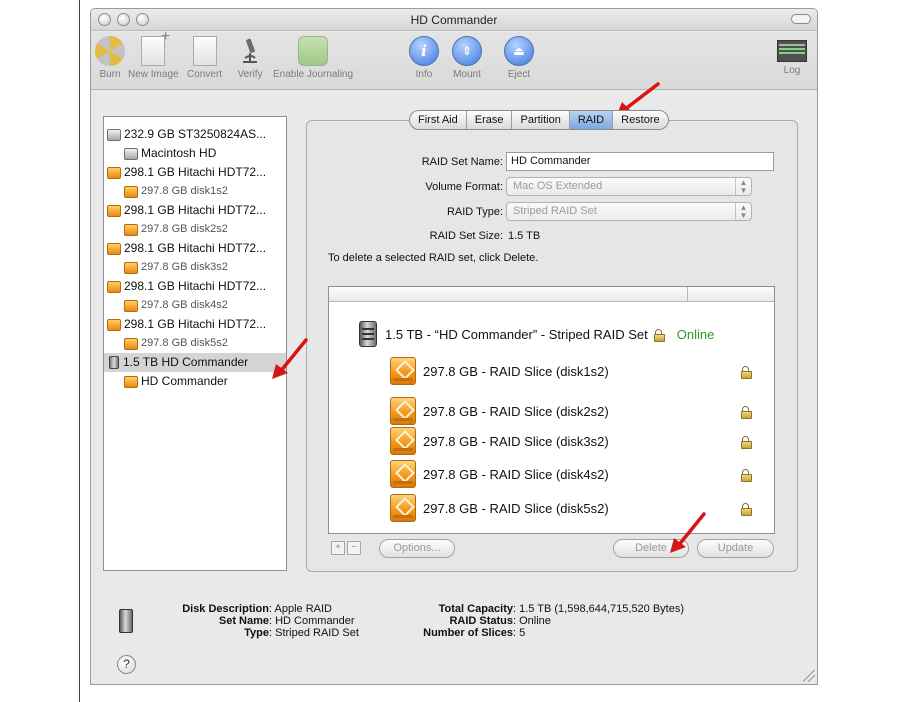 The width and height of the screenshot is (897, 702). What do you see at coordinates (142, 19) in the screenshot?
I see `zoom-button` at bounding box center [142, 19].